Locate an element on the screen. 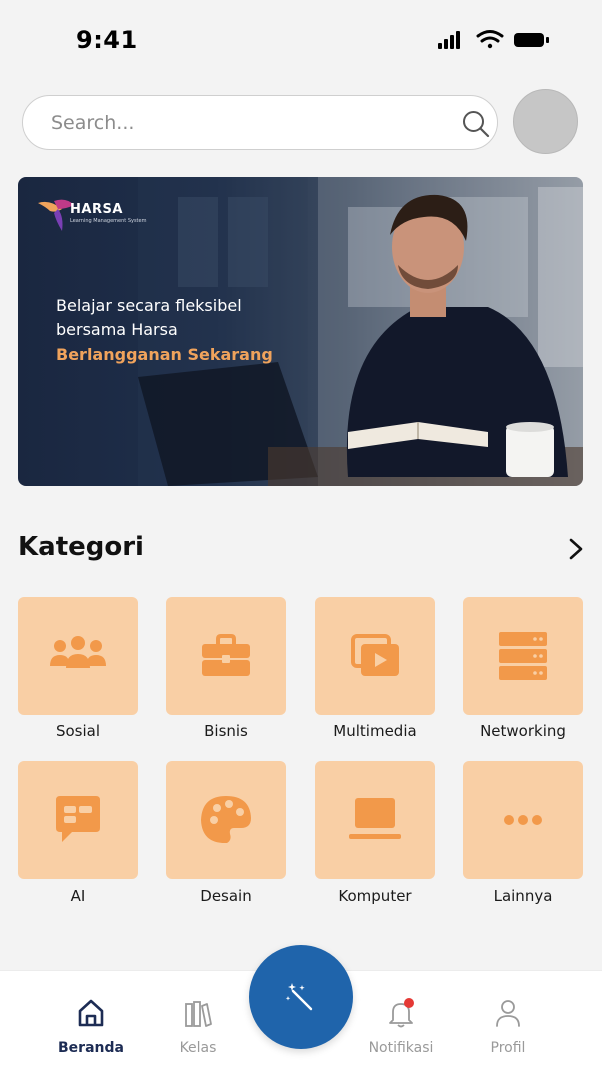  category-tile-sosial is located at coordinates (78, 656).